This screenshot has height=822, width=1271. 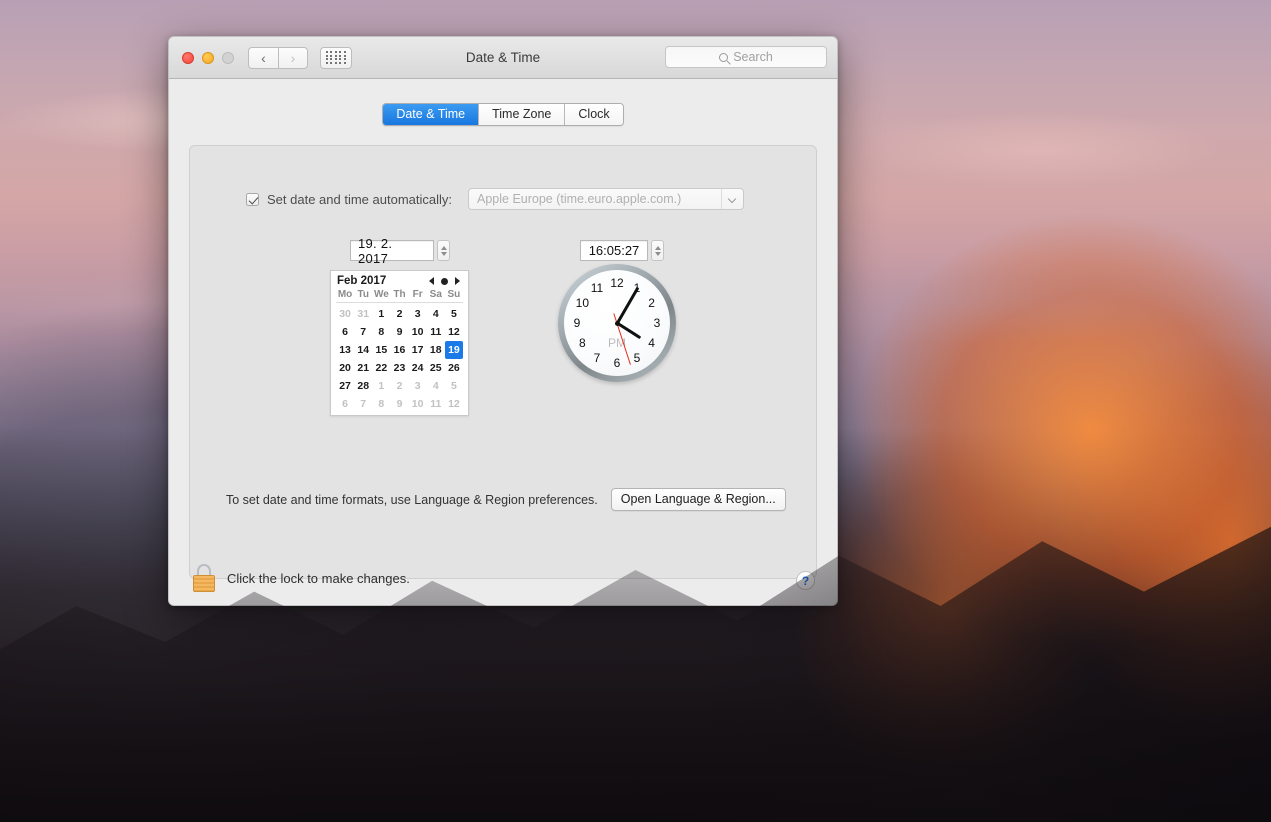 What do you see at coordinates (204, 578) in the screenshot?
I see `lock-closed-icon` at bounding box center [204, 578].